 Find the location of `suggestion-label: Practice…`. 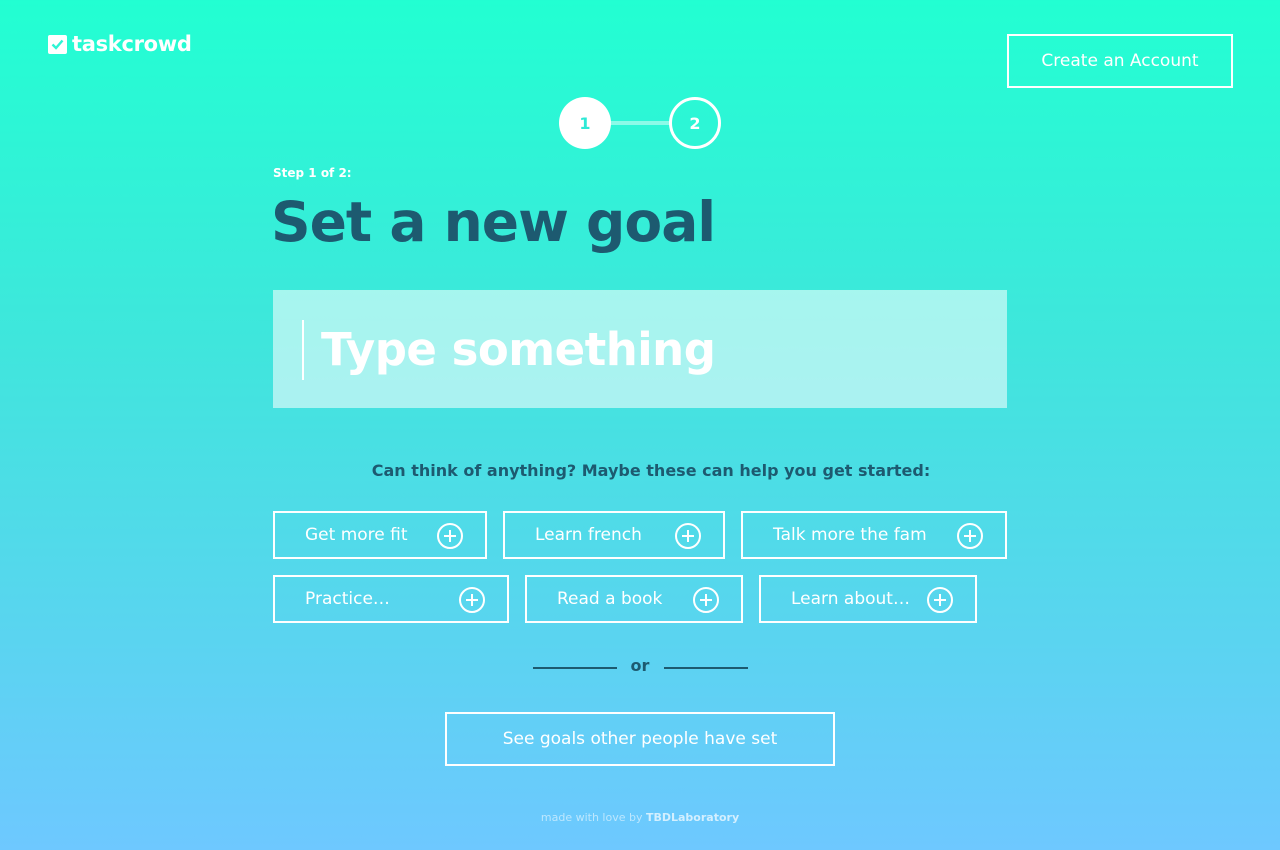

suggestion-label: Practice… is located at coordinates (347, 599).